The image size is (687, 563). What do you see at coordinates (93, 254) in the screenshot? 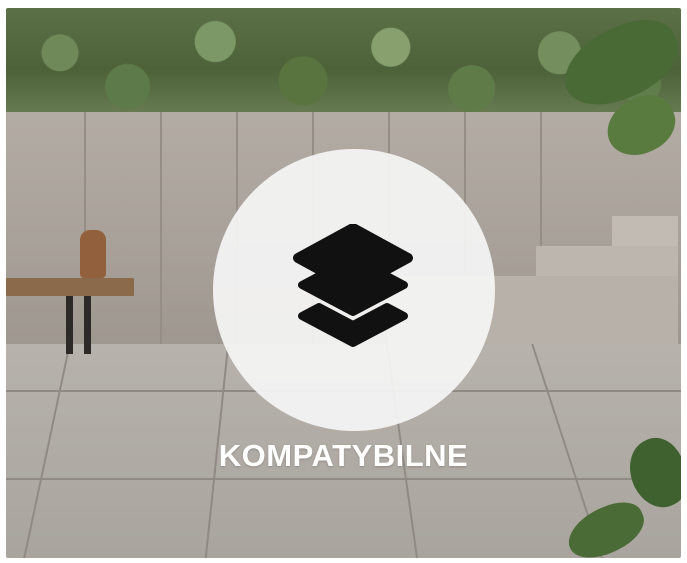
I see `statue` at bounding box center [93, 254].